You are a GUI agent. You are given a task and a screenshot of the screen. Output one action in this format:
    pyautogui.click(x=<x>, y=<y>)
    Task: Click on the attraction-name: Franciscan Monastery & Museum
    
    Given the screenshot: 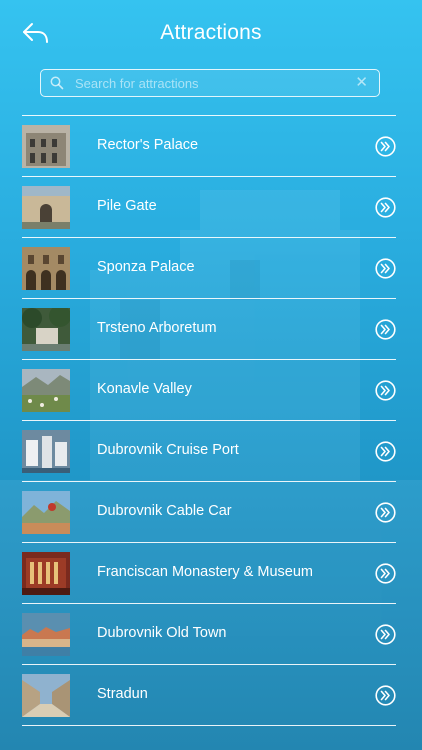 What is the action you would take?
    pyautogui.click(x=205, y=572)
    